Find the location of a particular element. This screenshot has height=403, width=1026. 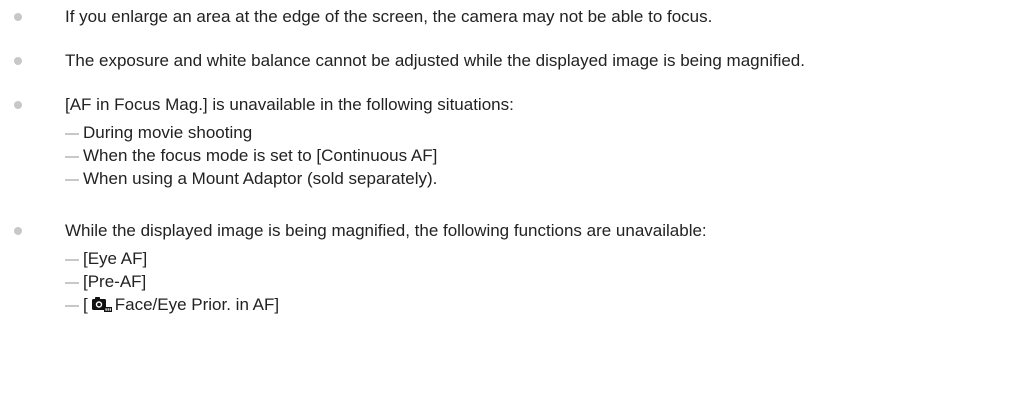

sub-item-pre-af: [Pre-AF] is located at coordinates (544, 282).